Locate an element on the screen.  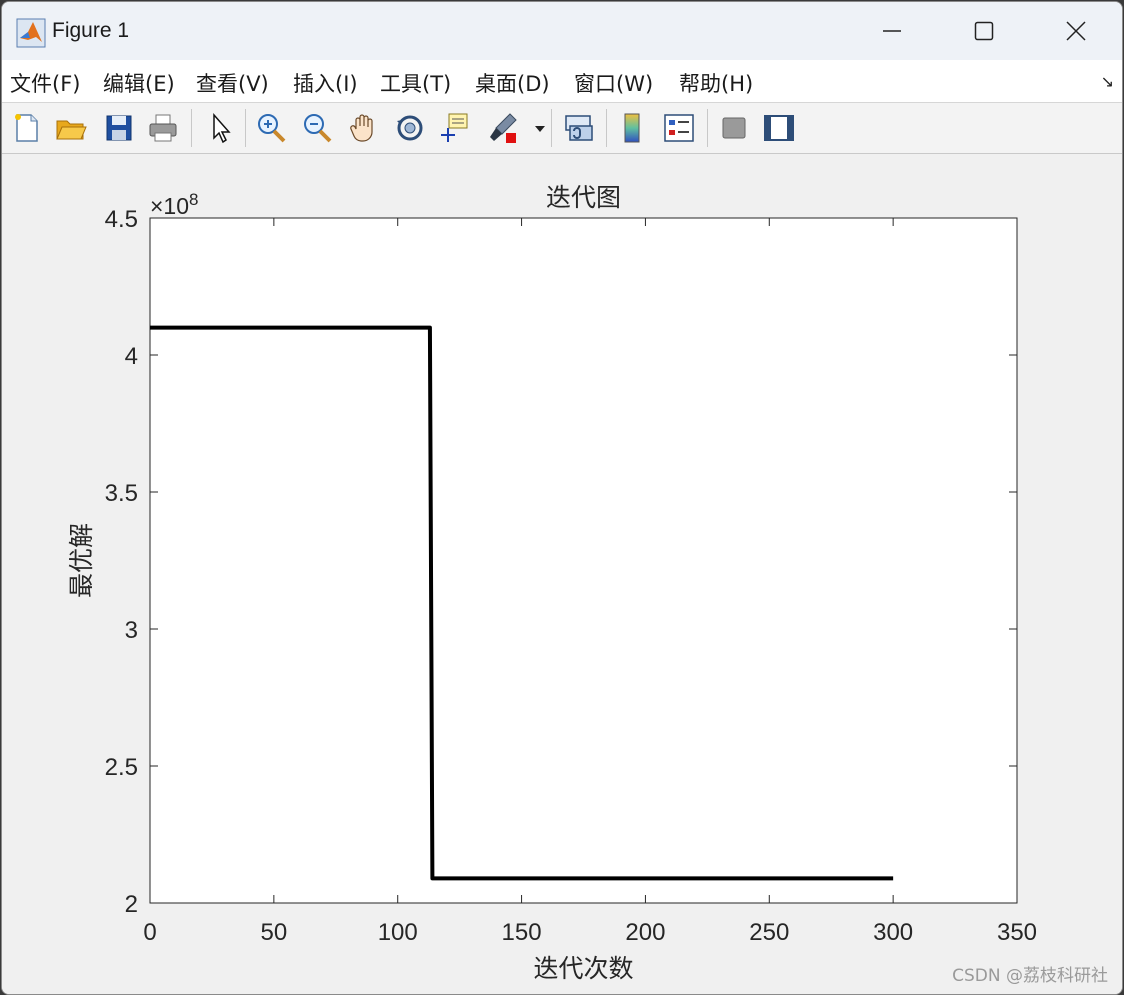
y-tick-label: 4.5 is located at coordinates (121, 219).